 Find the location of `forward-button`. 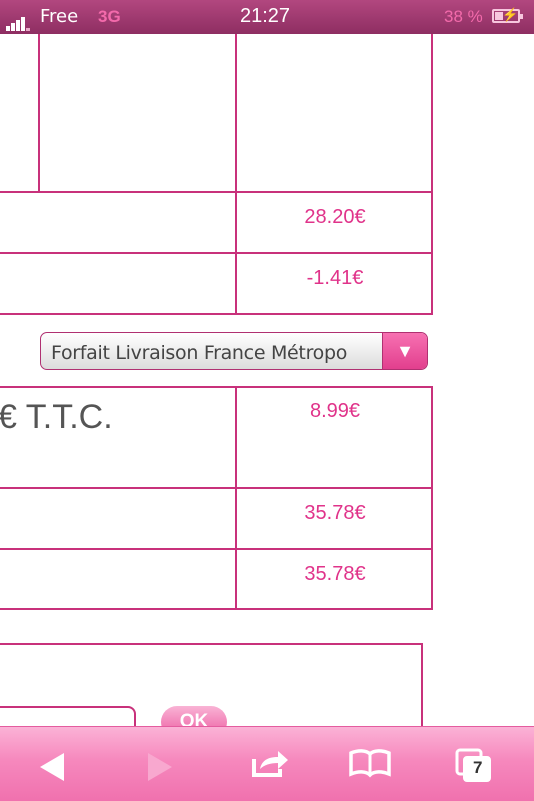

forward-button is located at coordinates (160, 764).